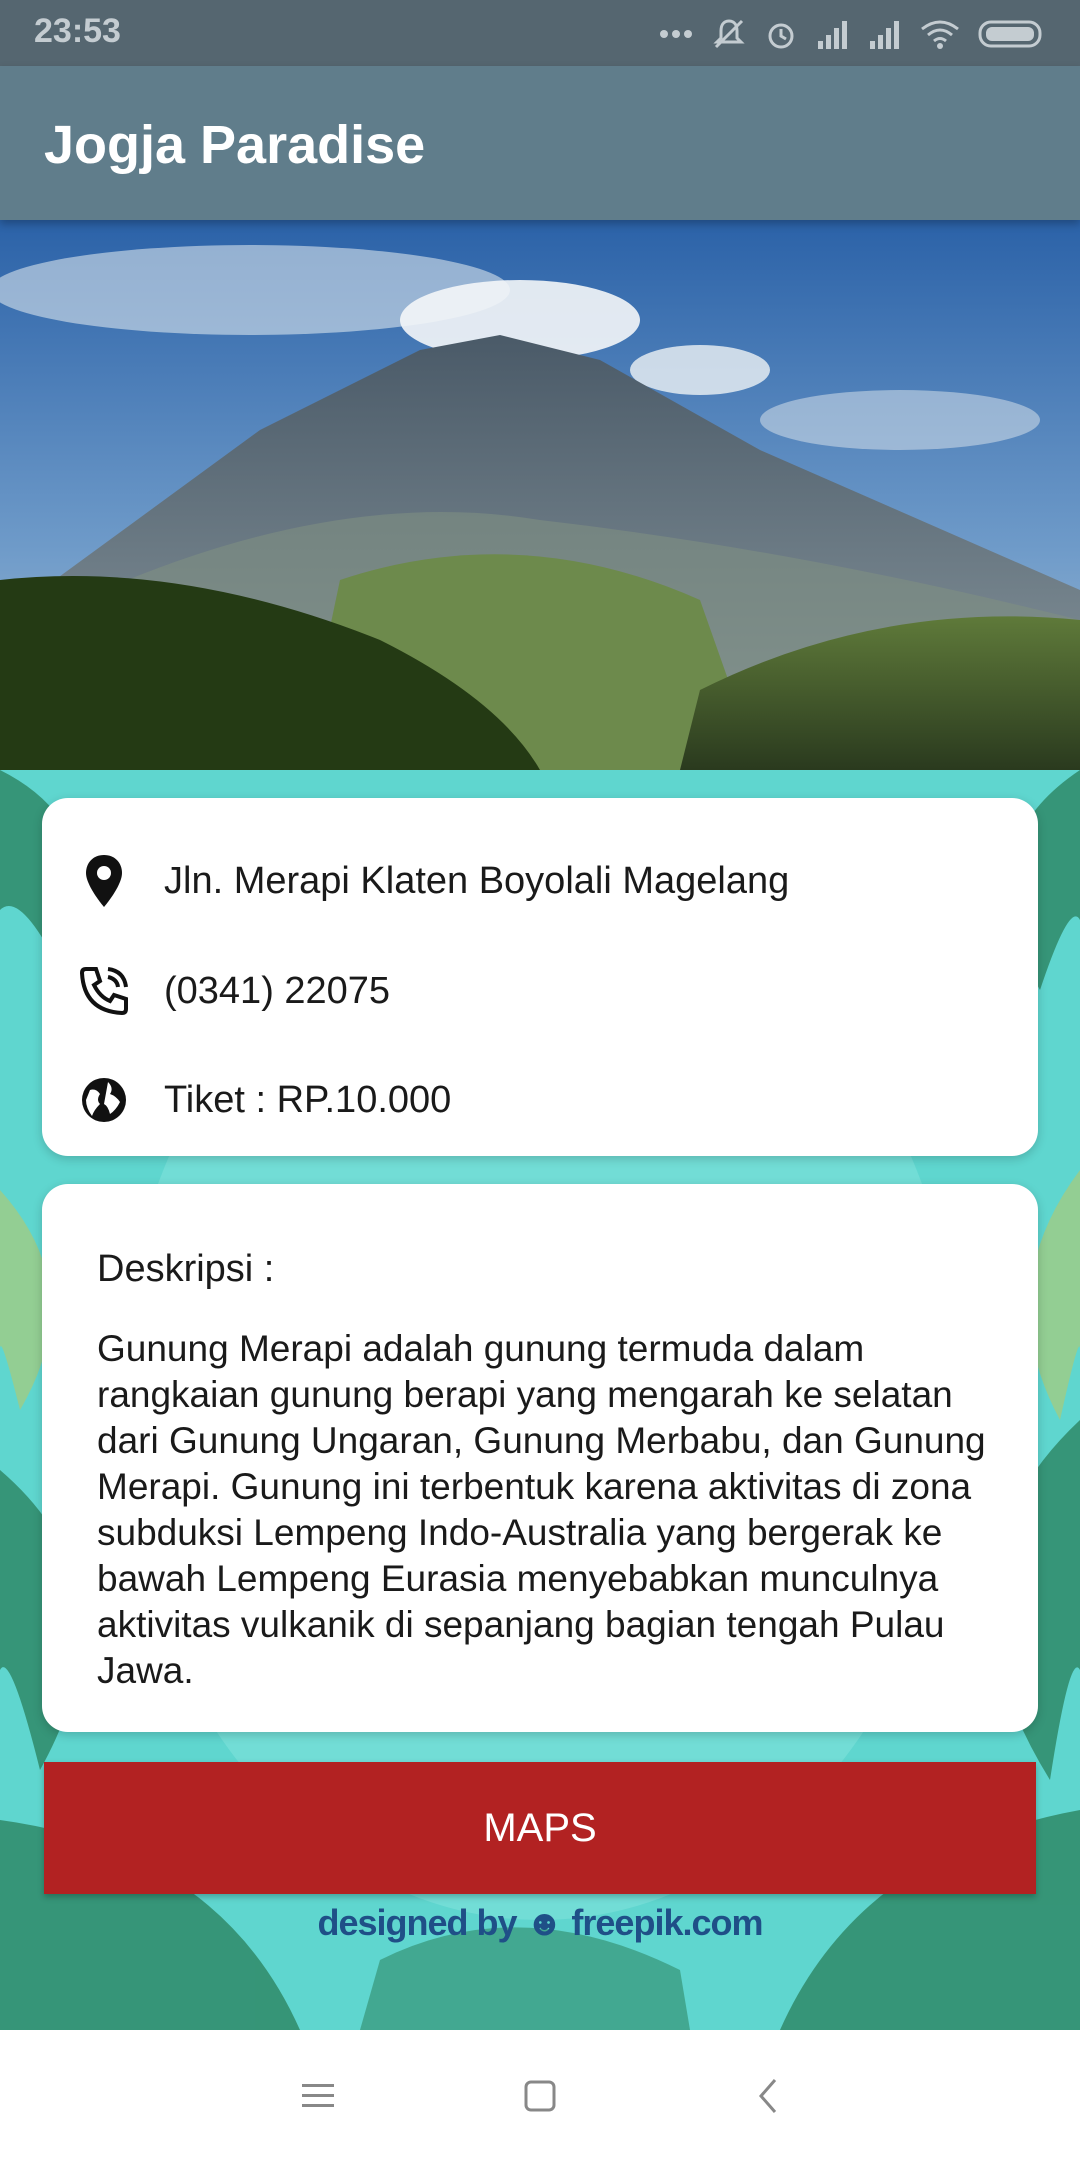 The width and height of the screenshot is (1080, 2160). I want to click on wifi-icon, so click(940, 34).